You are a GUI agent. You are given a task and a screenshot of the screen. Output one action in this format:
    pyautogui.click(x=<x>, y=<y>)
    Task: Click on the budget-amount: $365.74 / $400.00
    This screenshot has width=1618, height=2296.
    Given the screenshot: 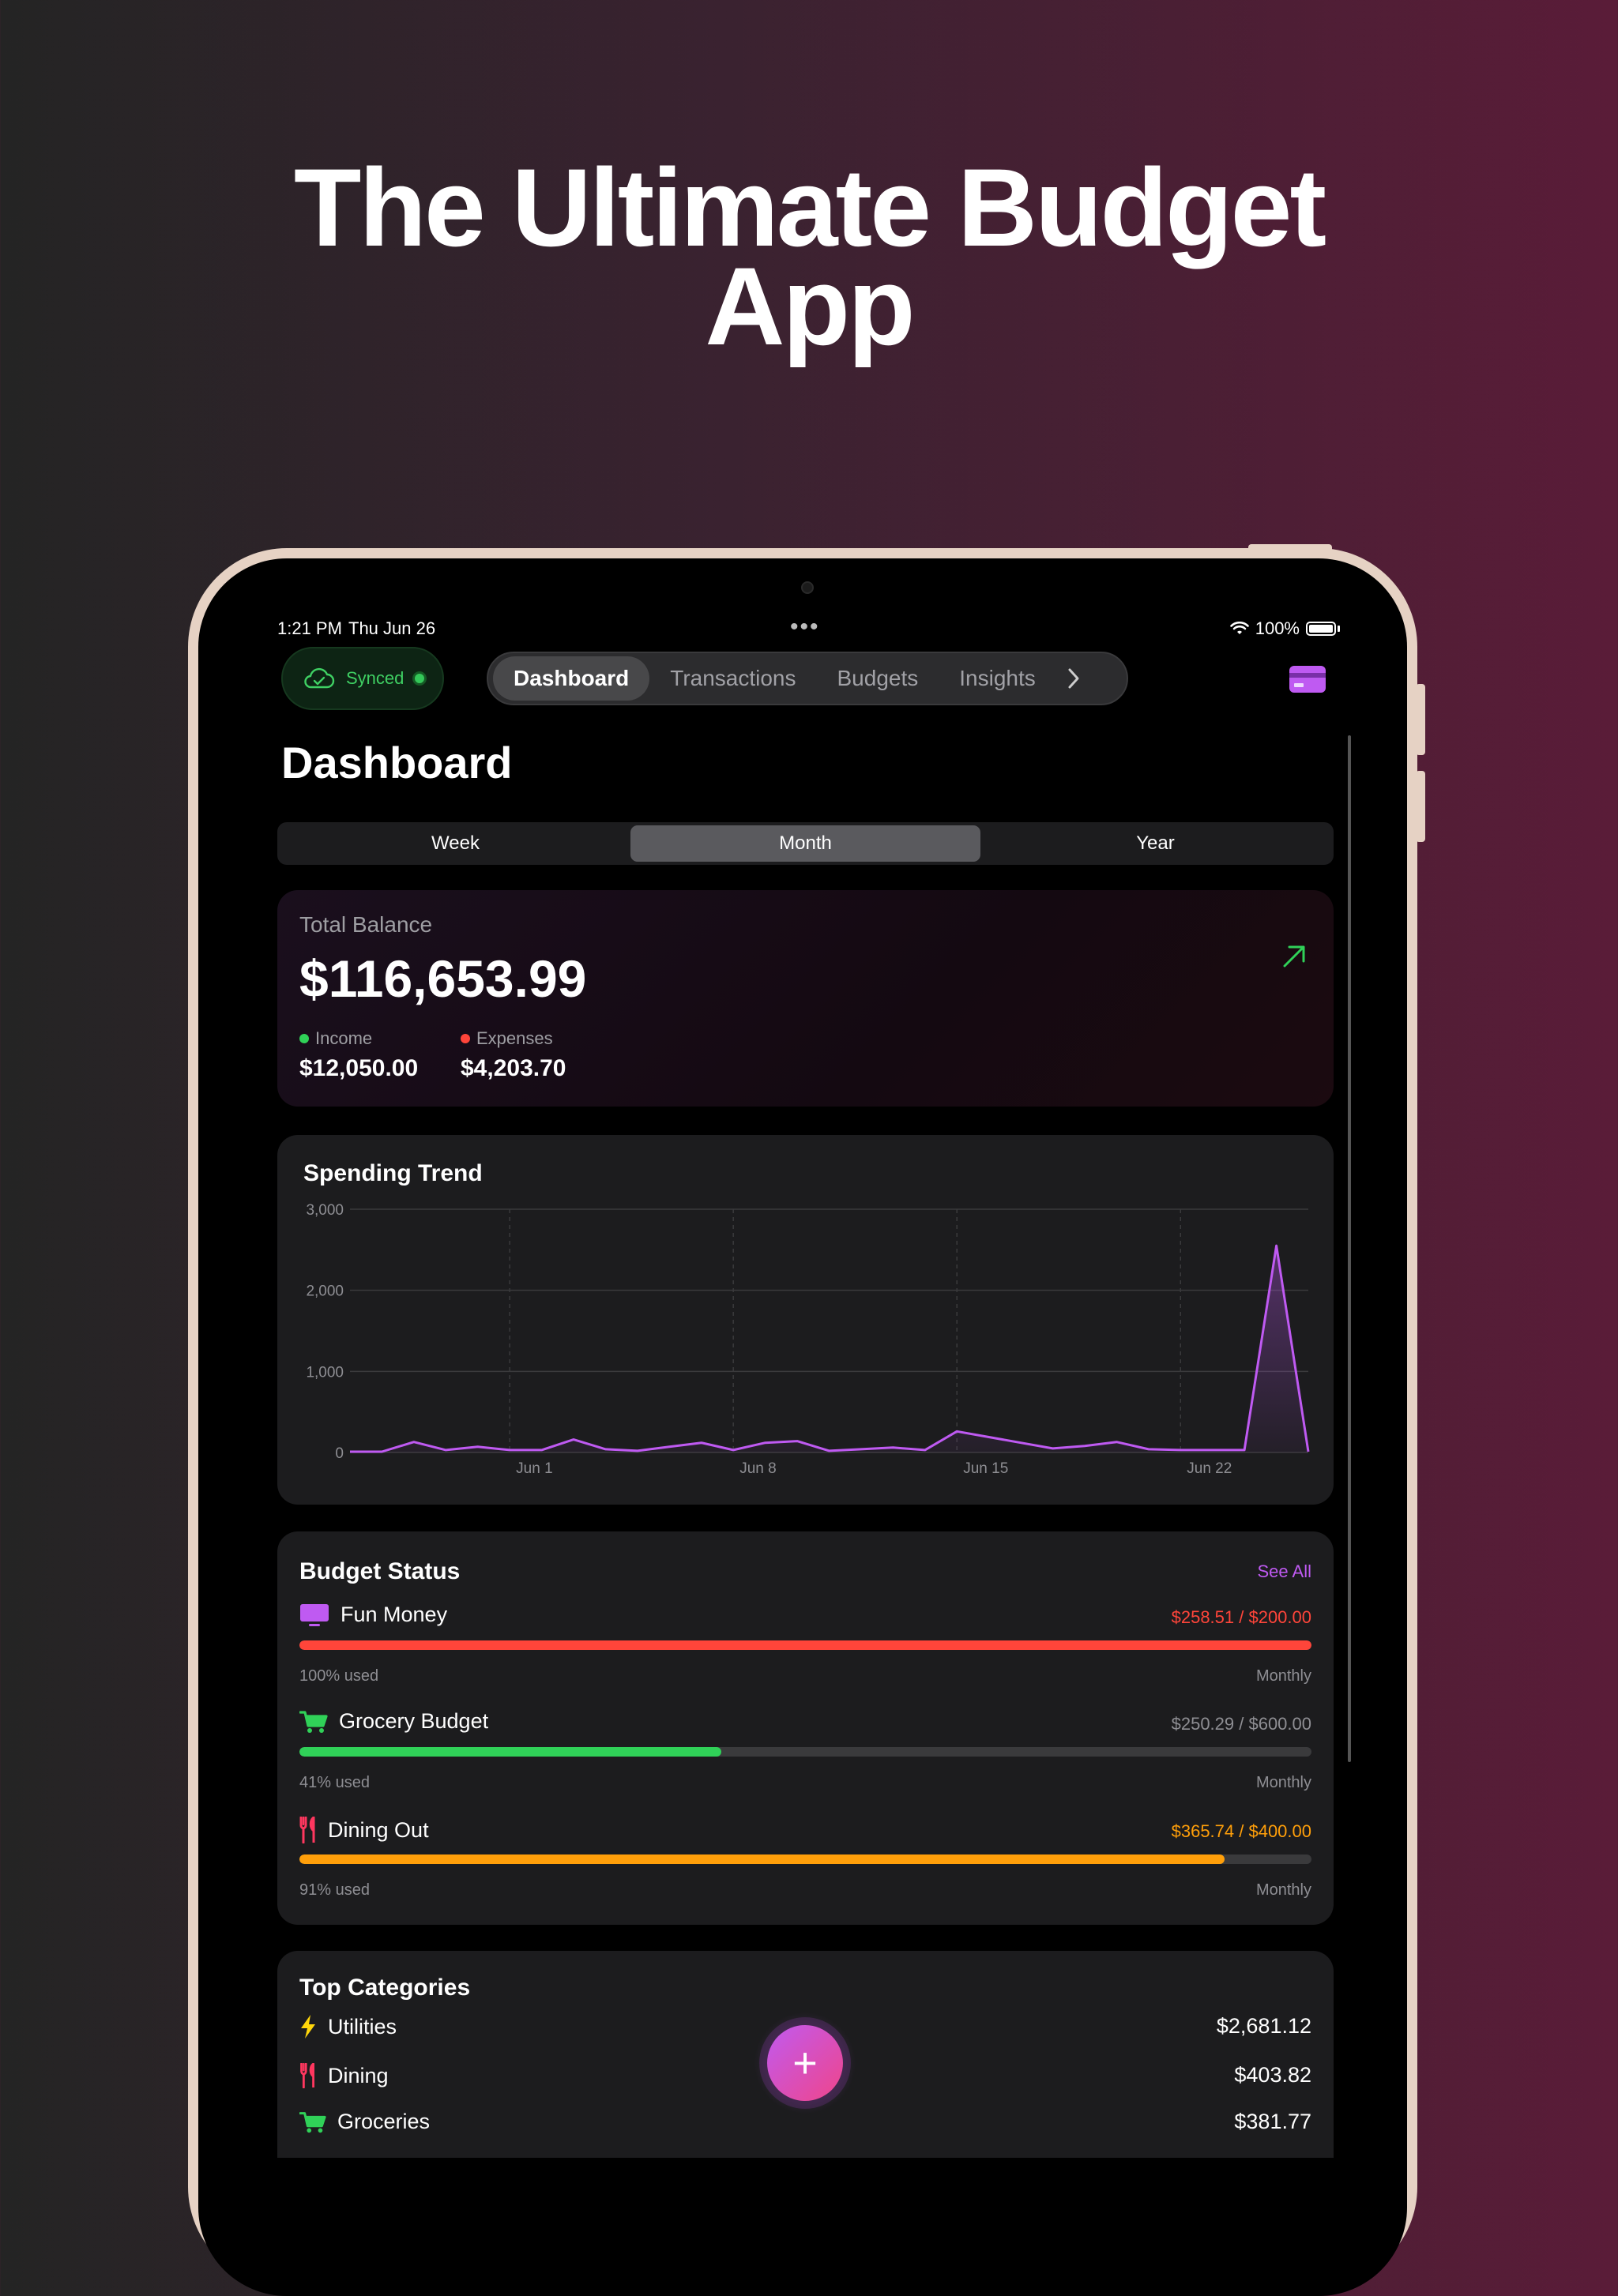 What is the action you would take?
    pyautogui.click(x=1241, y=1831)
    